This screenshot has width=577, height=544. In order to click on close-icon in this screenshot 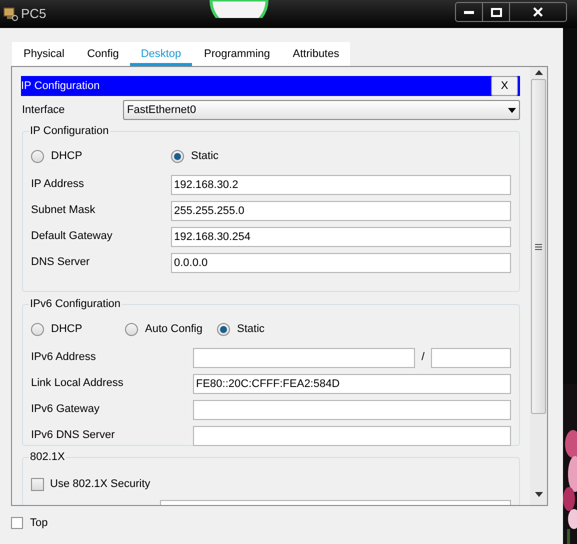, I will do `click(538, 12)`.